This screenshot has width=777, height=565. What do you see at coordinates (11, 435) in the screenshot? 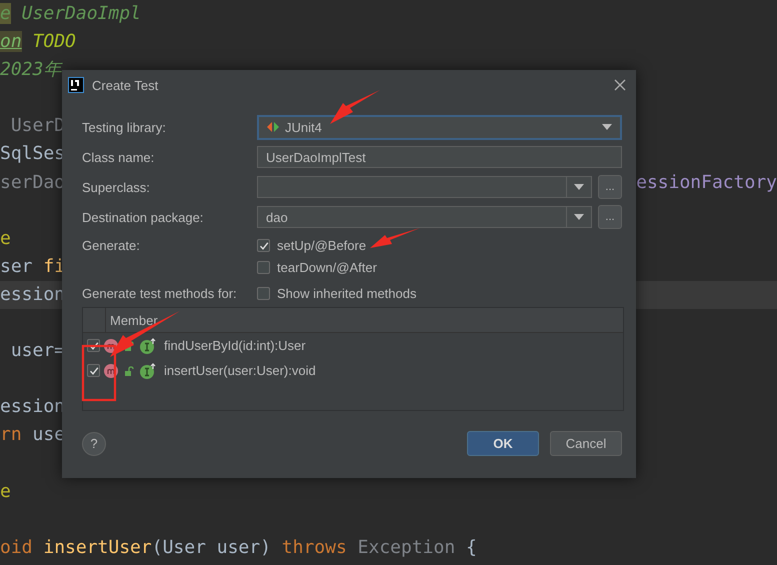
I see `code-text: rn` at bounding box center [11, 435].